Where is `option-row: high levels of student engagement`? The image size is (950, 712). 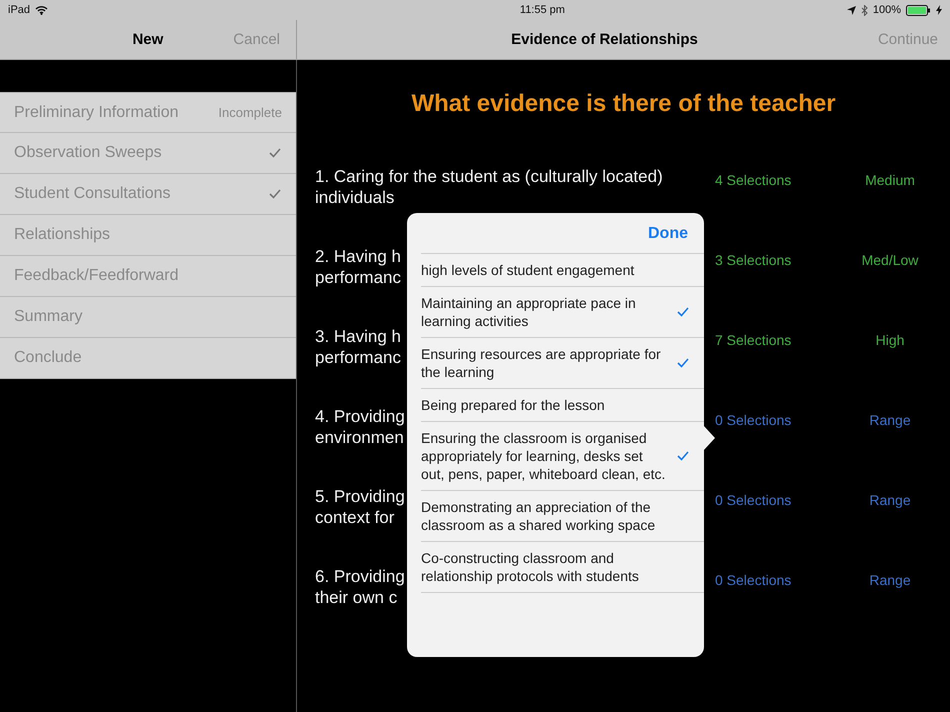
option-row: high levels of student engagement is located at coordinates (562, 270).